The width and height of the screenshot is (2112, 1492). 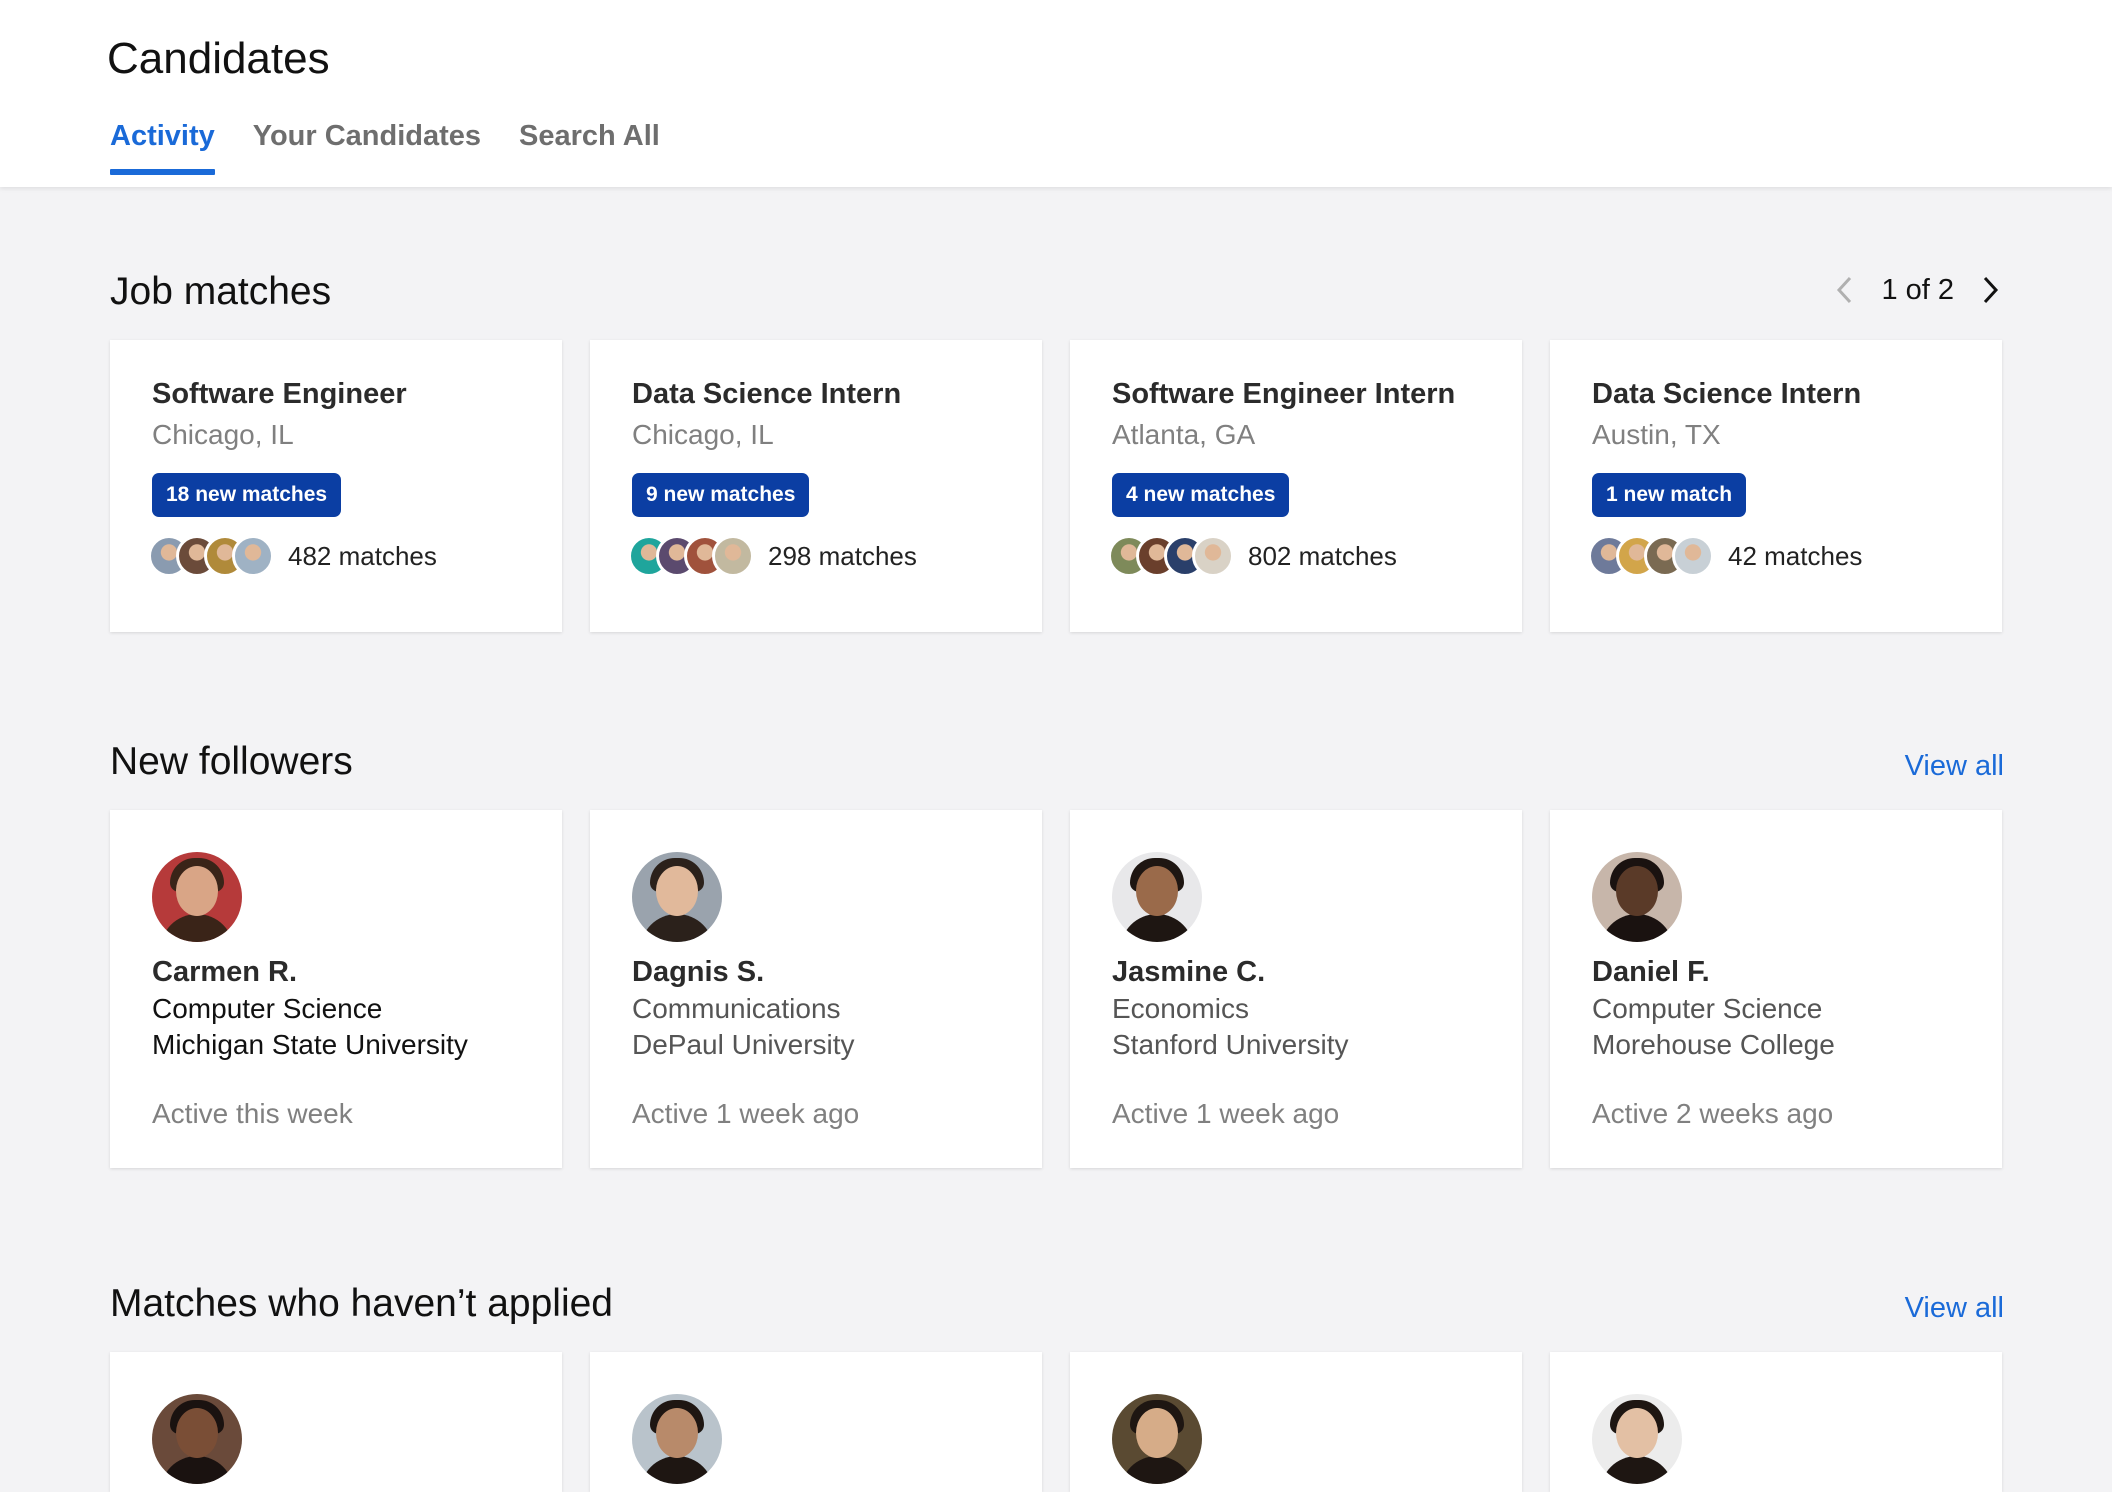 I want to click on follower-name: Carmen R., so click(x=225, y=972).